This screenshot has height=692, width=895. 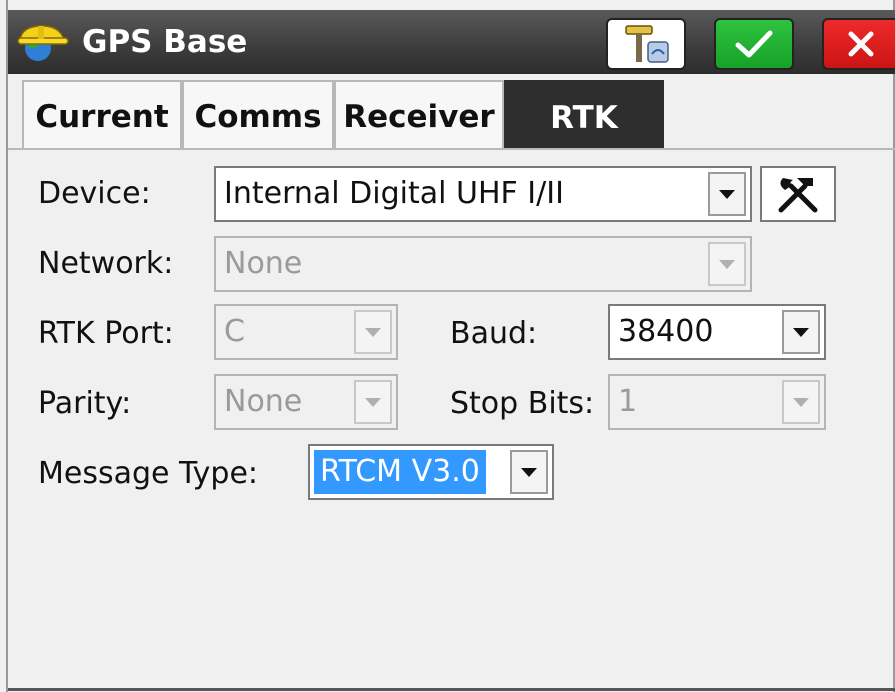 I want to click on device-dropdown-button, so click(x=727, y=194).